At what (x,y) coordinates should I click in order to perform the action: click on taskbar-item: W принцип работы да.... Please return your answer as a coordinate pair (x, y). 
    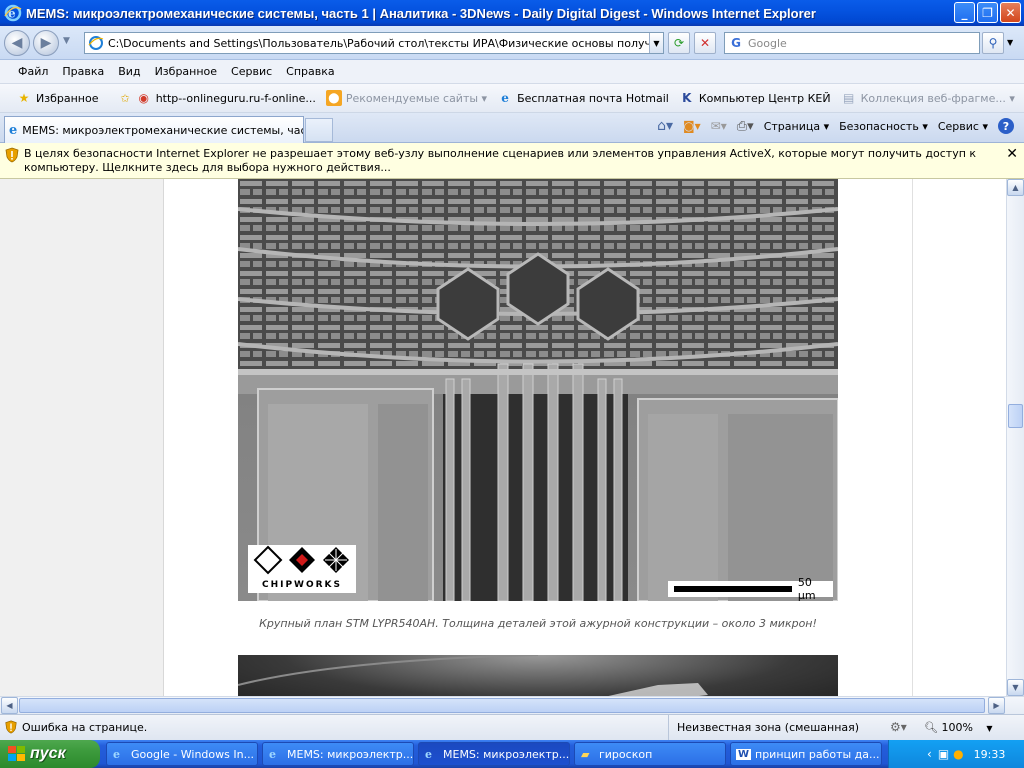
    Looking at the image, I should click on (806, 754).